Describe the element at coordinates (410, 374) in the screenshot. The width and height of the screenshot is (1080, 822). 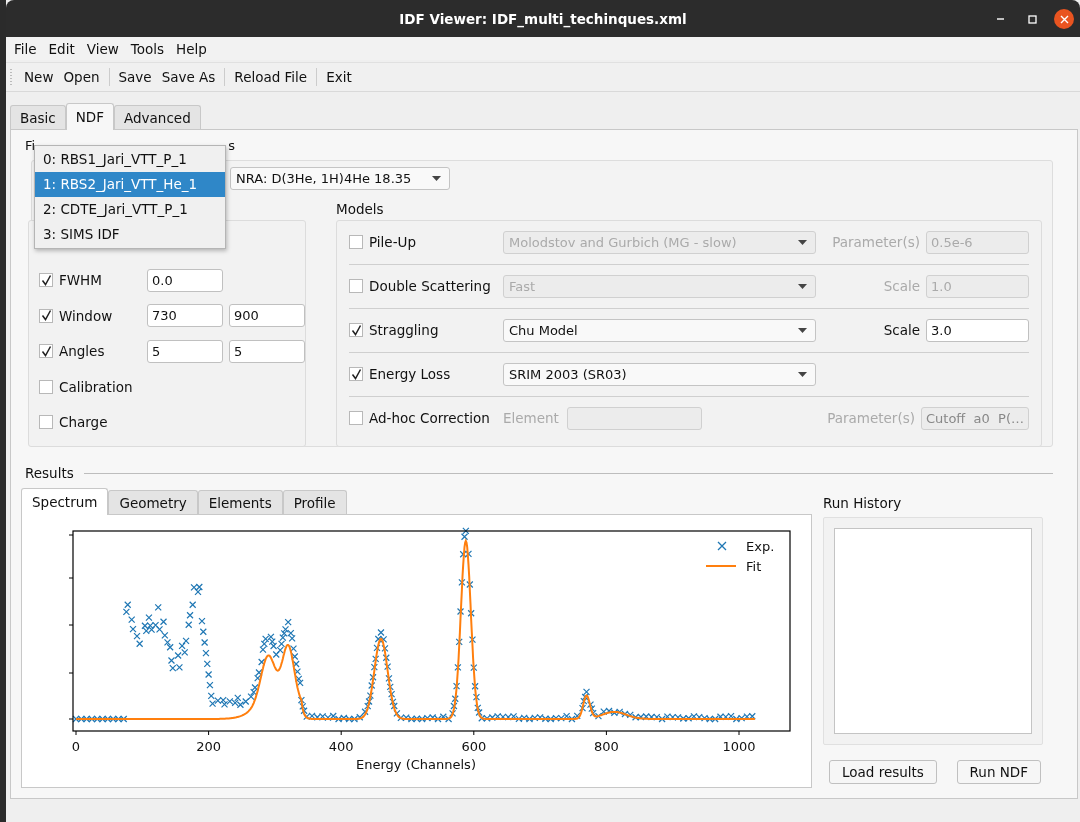
I see `checkbox-label: Energy Loss` at that location.